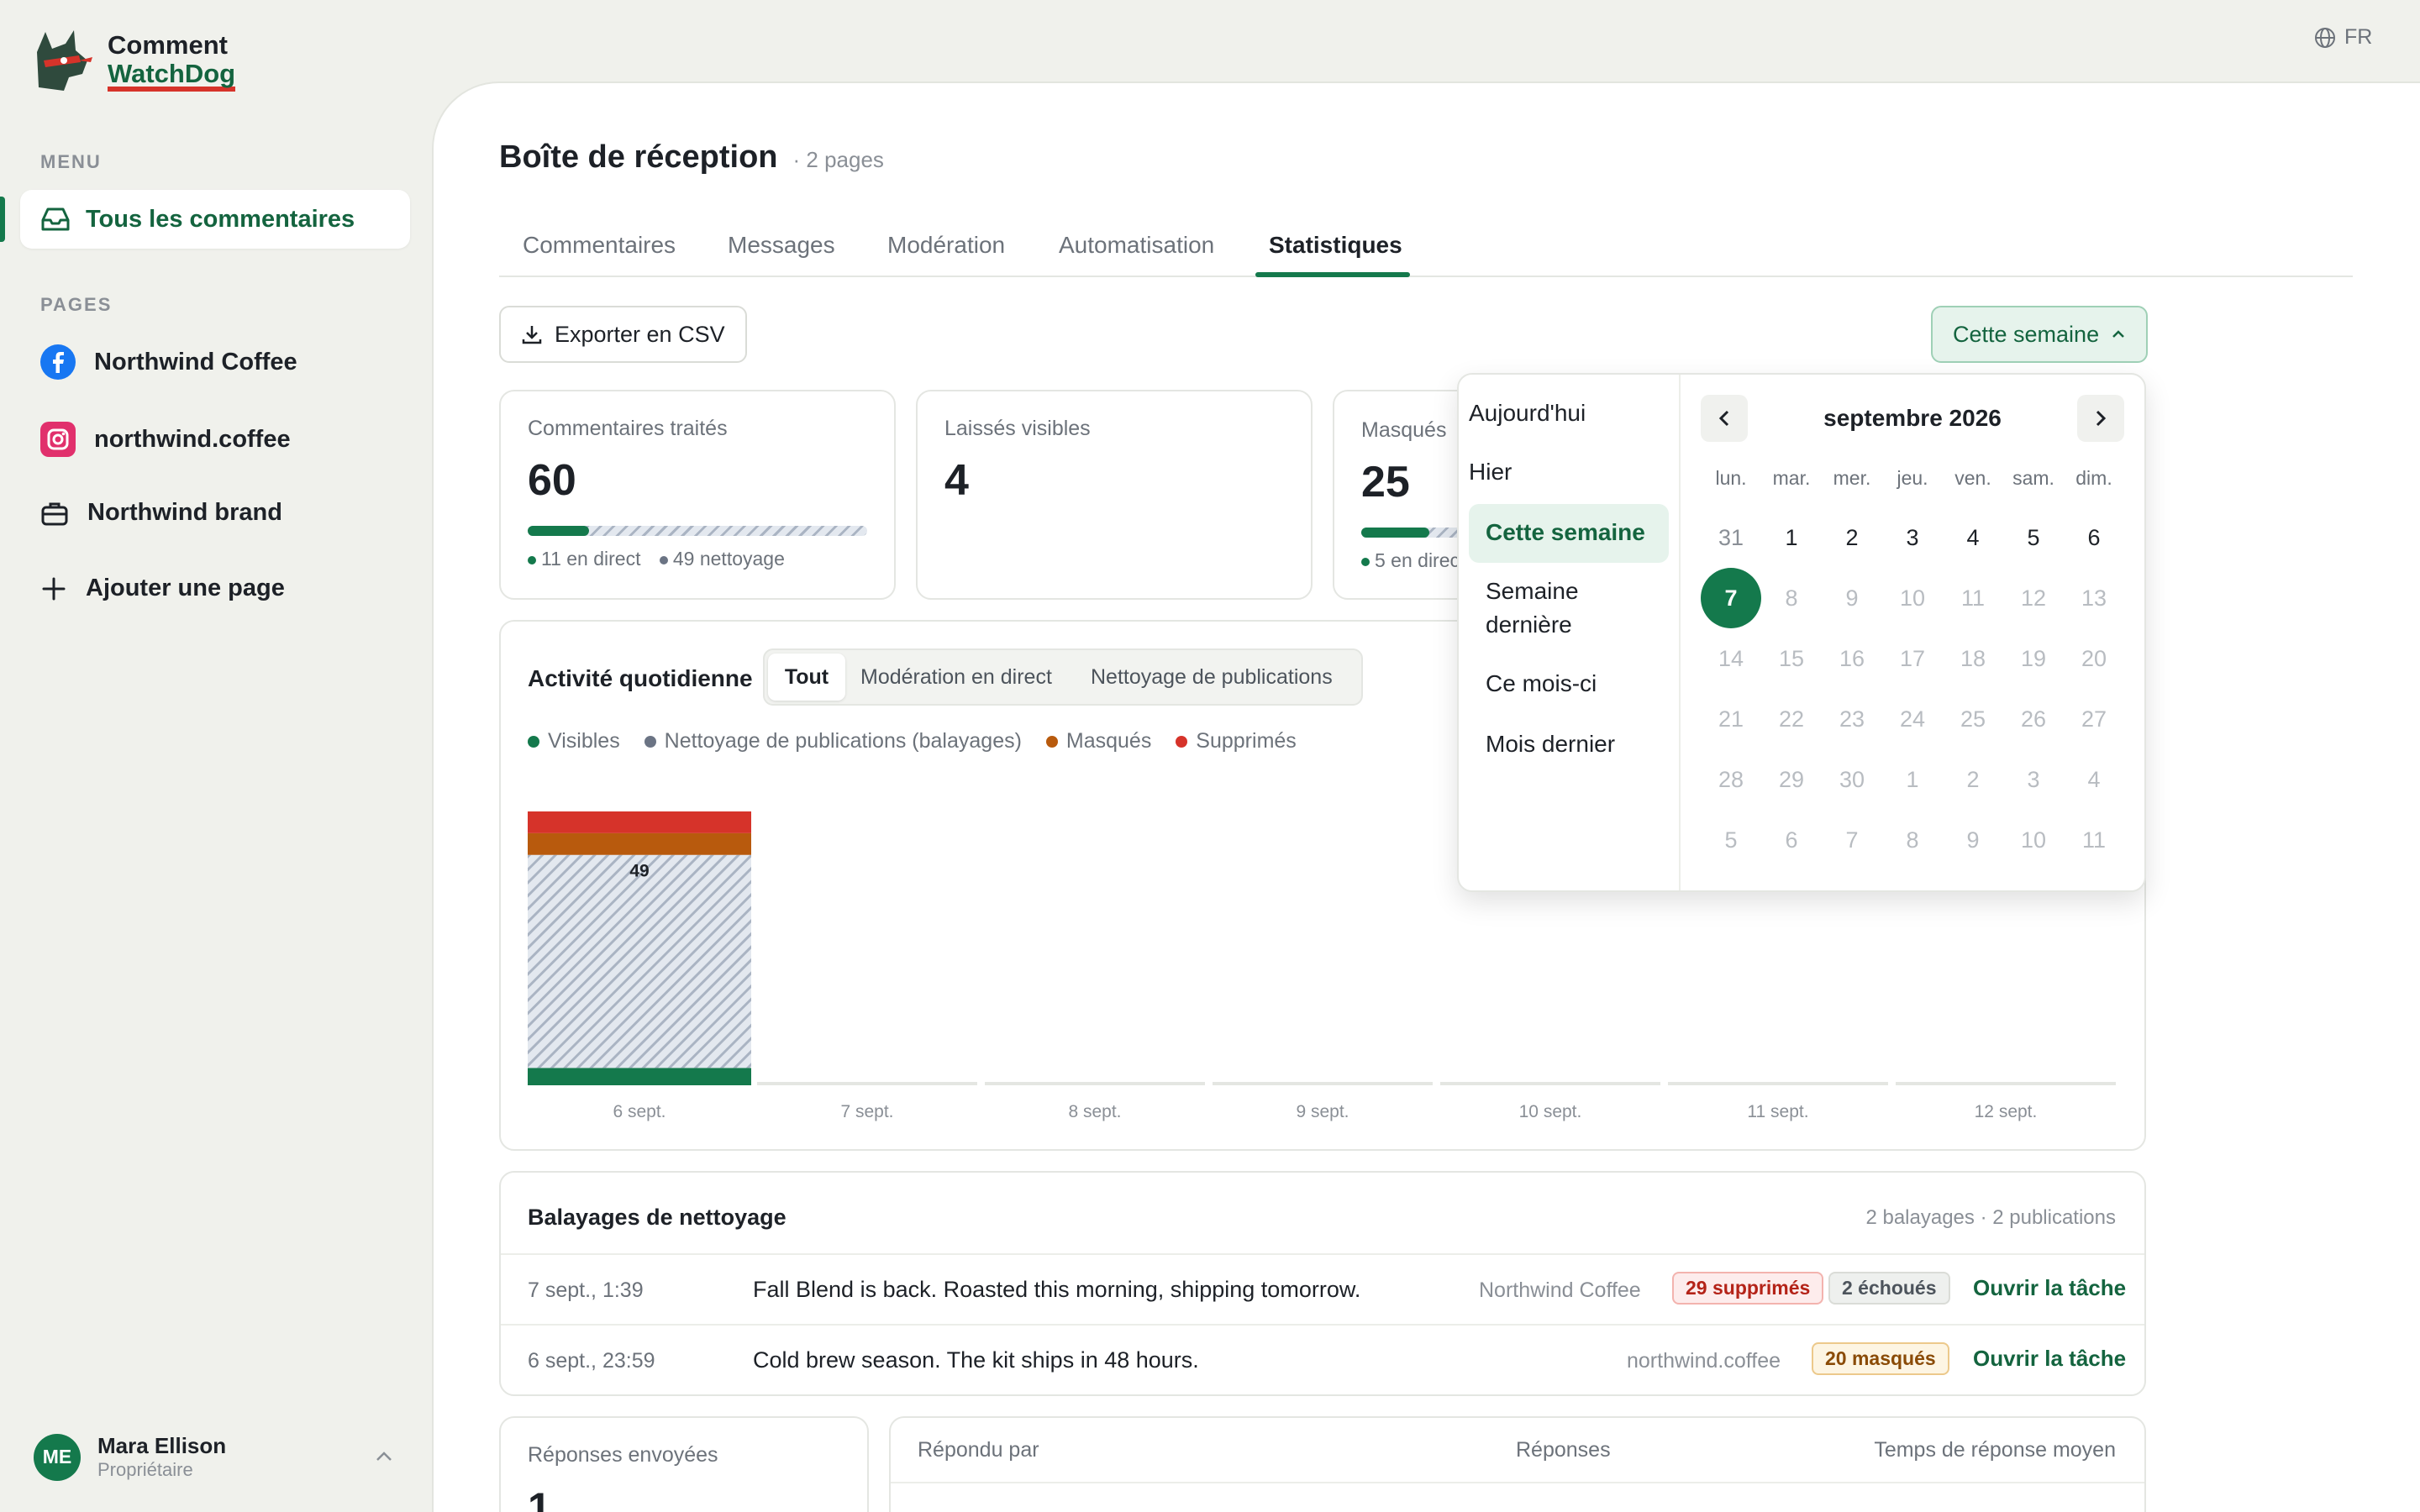 This screenshot has height=1512, width=2420. Describe the element at coordinates (1731, 658) in the screenshot. I see `calendar-day: 14` at that location.